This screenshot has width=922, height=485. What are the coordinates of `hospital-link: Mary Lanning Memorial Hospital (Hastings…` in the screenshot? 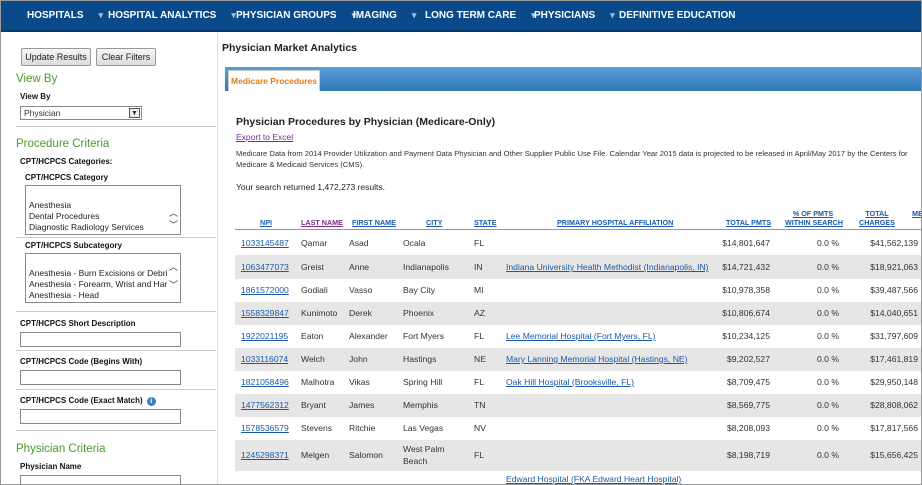 It's located at (597, 359).